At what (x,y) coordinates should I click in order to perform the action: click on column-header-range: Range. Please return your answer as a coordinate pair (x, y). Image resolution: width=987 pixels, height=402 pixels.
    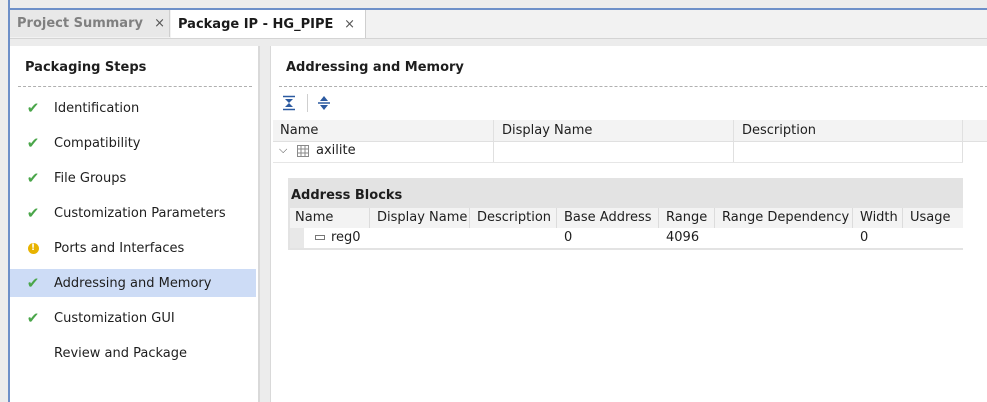
    Looking at the image, I should click on (686, 217).